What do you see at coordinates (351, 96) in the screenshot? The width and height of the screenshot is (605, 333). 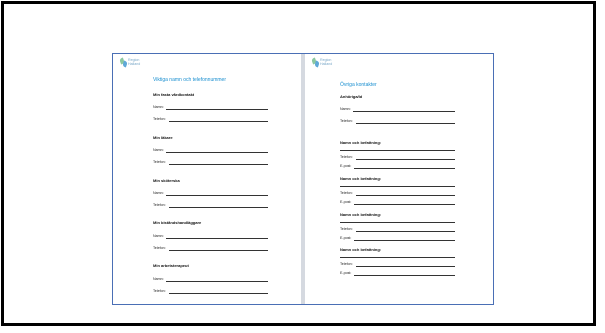 I see `section-heading: Anhöriga/Id` at bounding box center [351, 96].